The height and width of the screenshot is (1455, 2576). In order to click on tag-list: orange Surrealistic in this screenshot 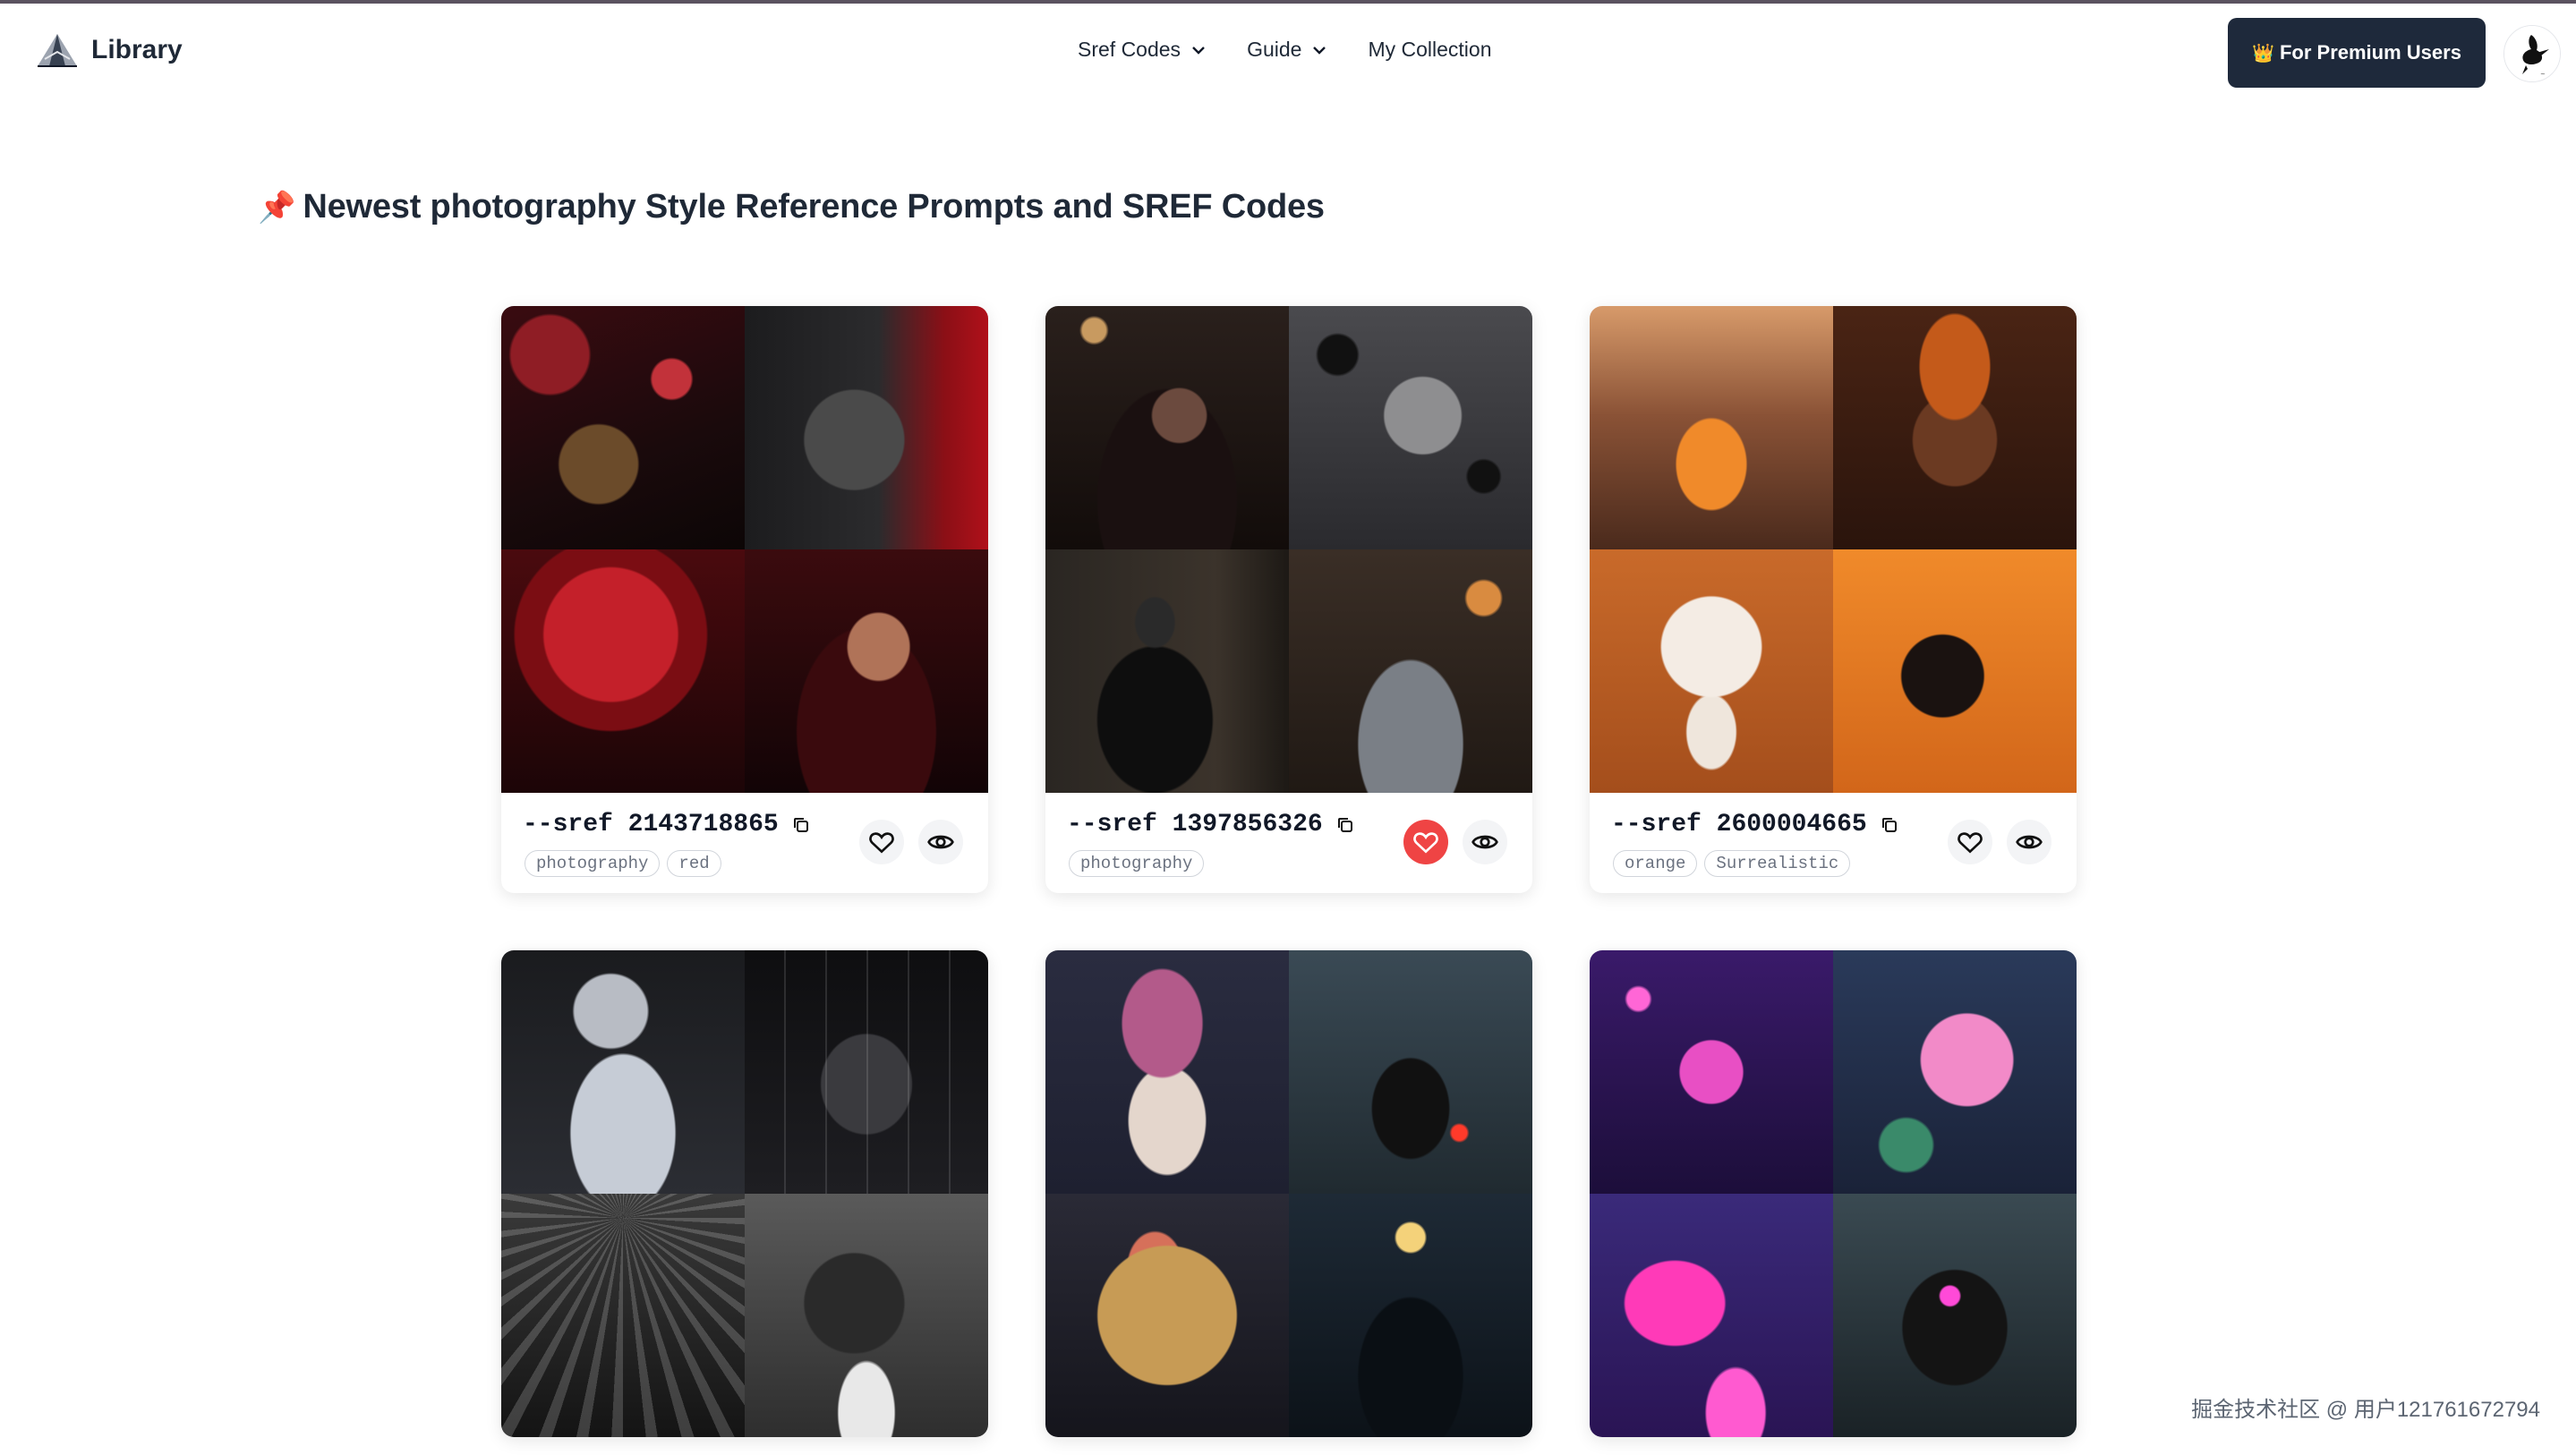, I will do `click(1732, 863)`.